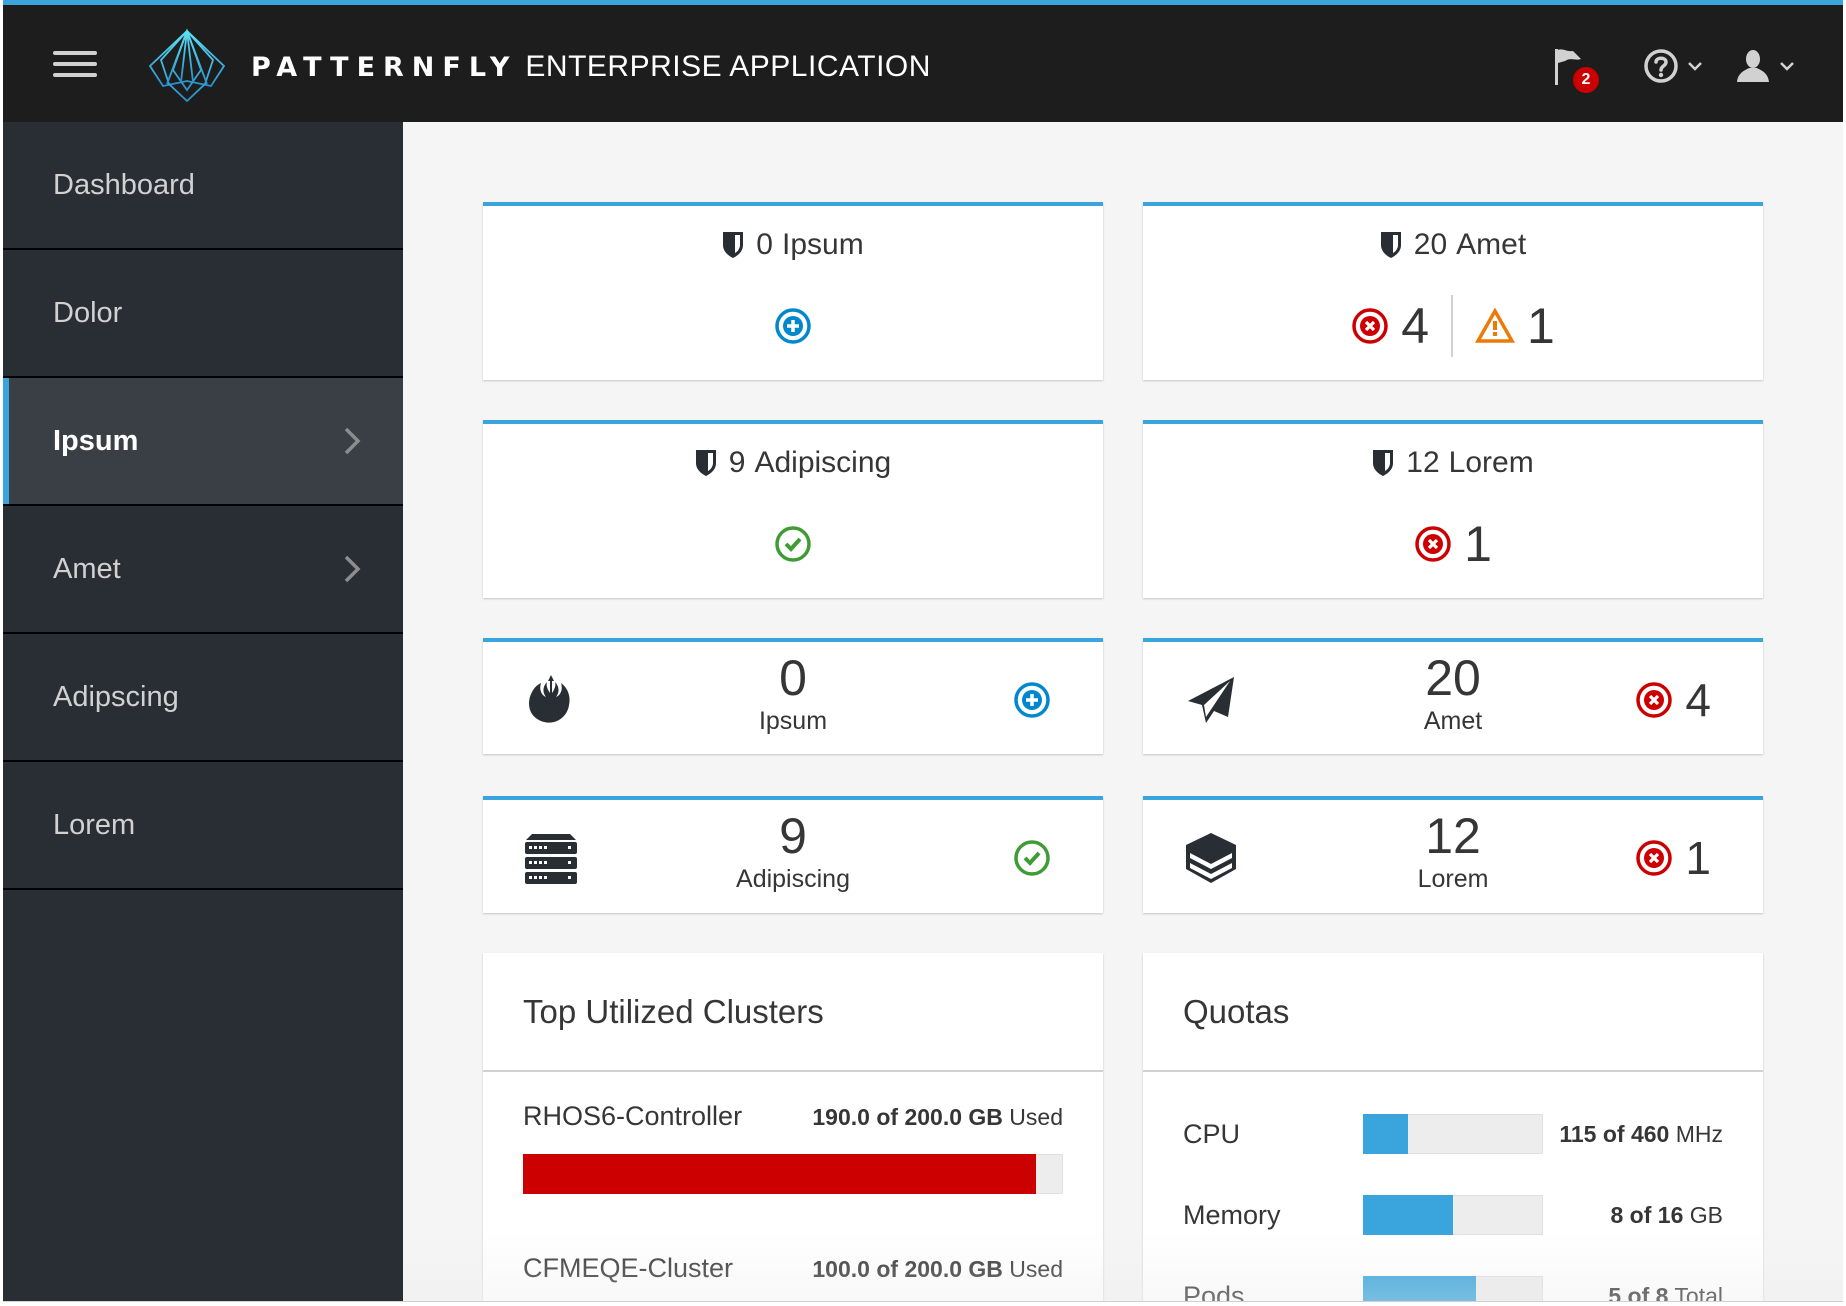  Describe the element at coordinates (1453, 678) in the screenshot. I see `card-count: 20` at that location.